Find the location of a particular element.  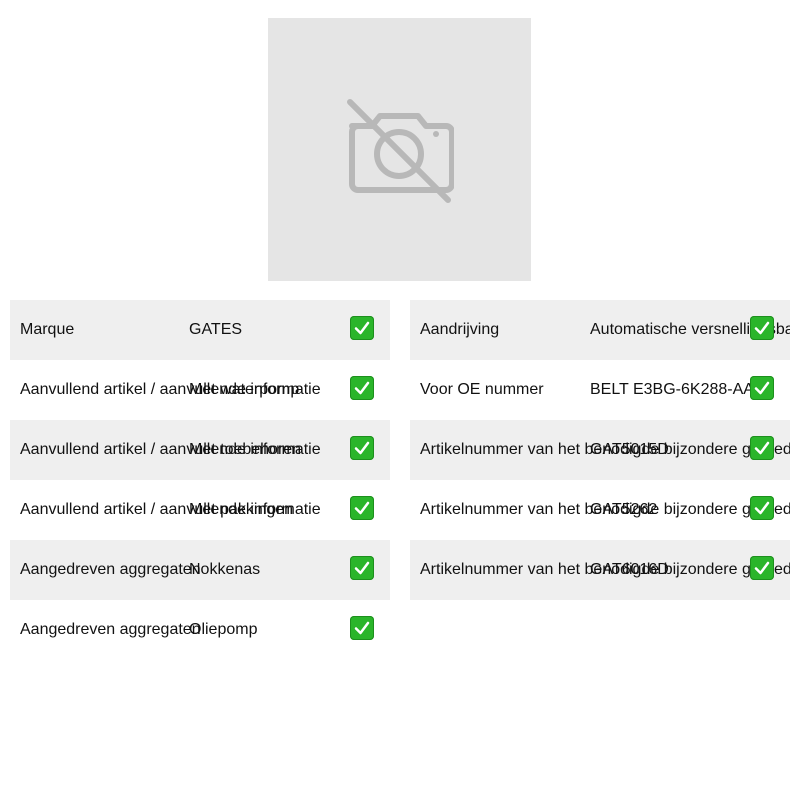

spec-value: GAT5015D is located at coordinates (629, 449).